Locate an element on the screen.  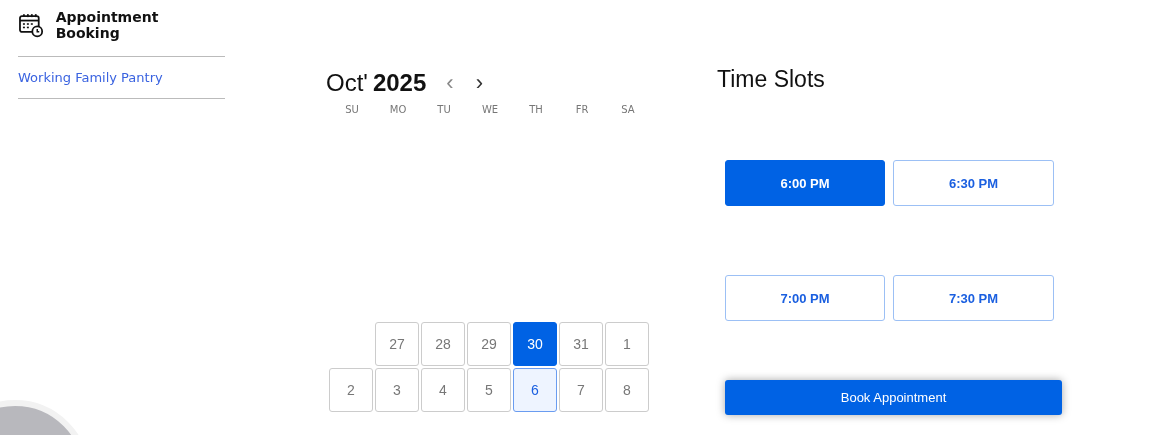
date-button: 7 is located at coordinates (581, 390).